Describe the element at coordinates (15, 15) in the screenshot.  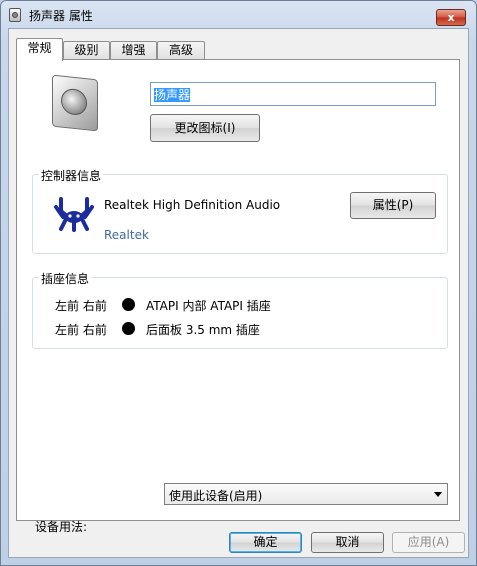
I see `speaker-app-icon` at that location.